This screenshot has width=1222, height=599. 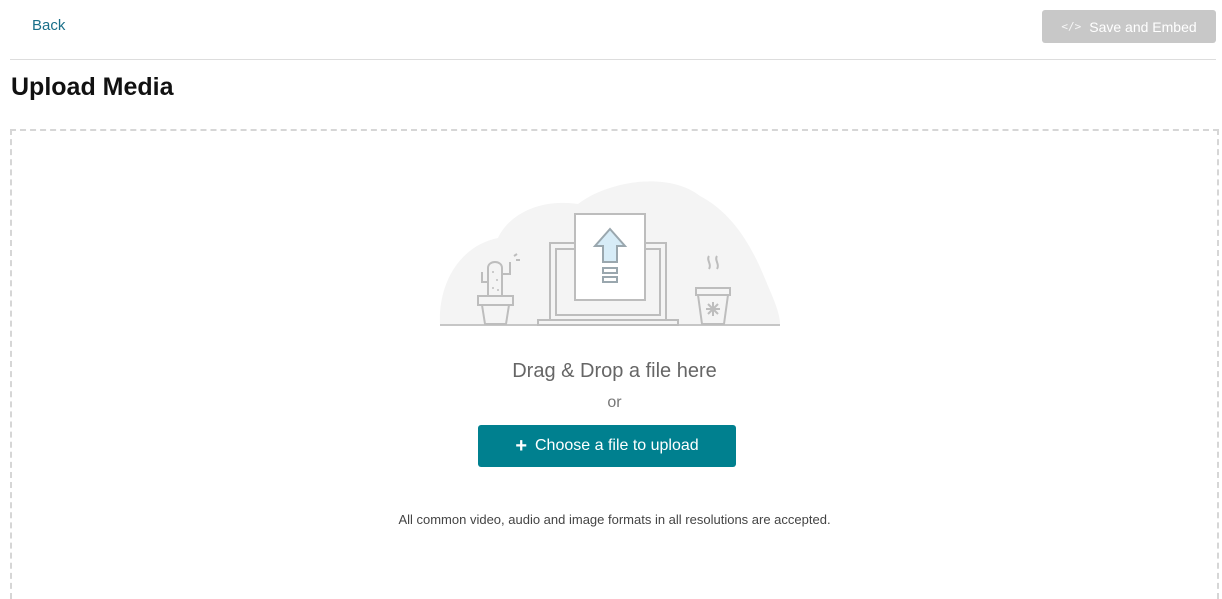 I want to click on drag-drop-text: Drag & Drop a file here, so click(x=614, y=371).